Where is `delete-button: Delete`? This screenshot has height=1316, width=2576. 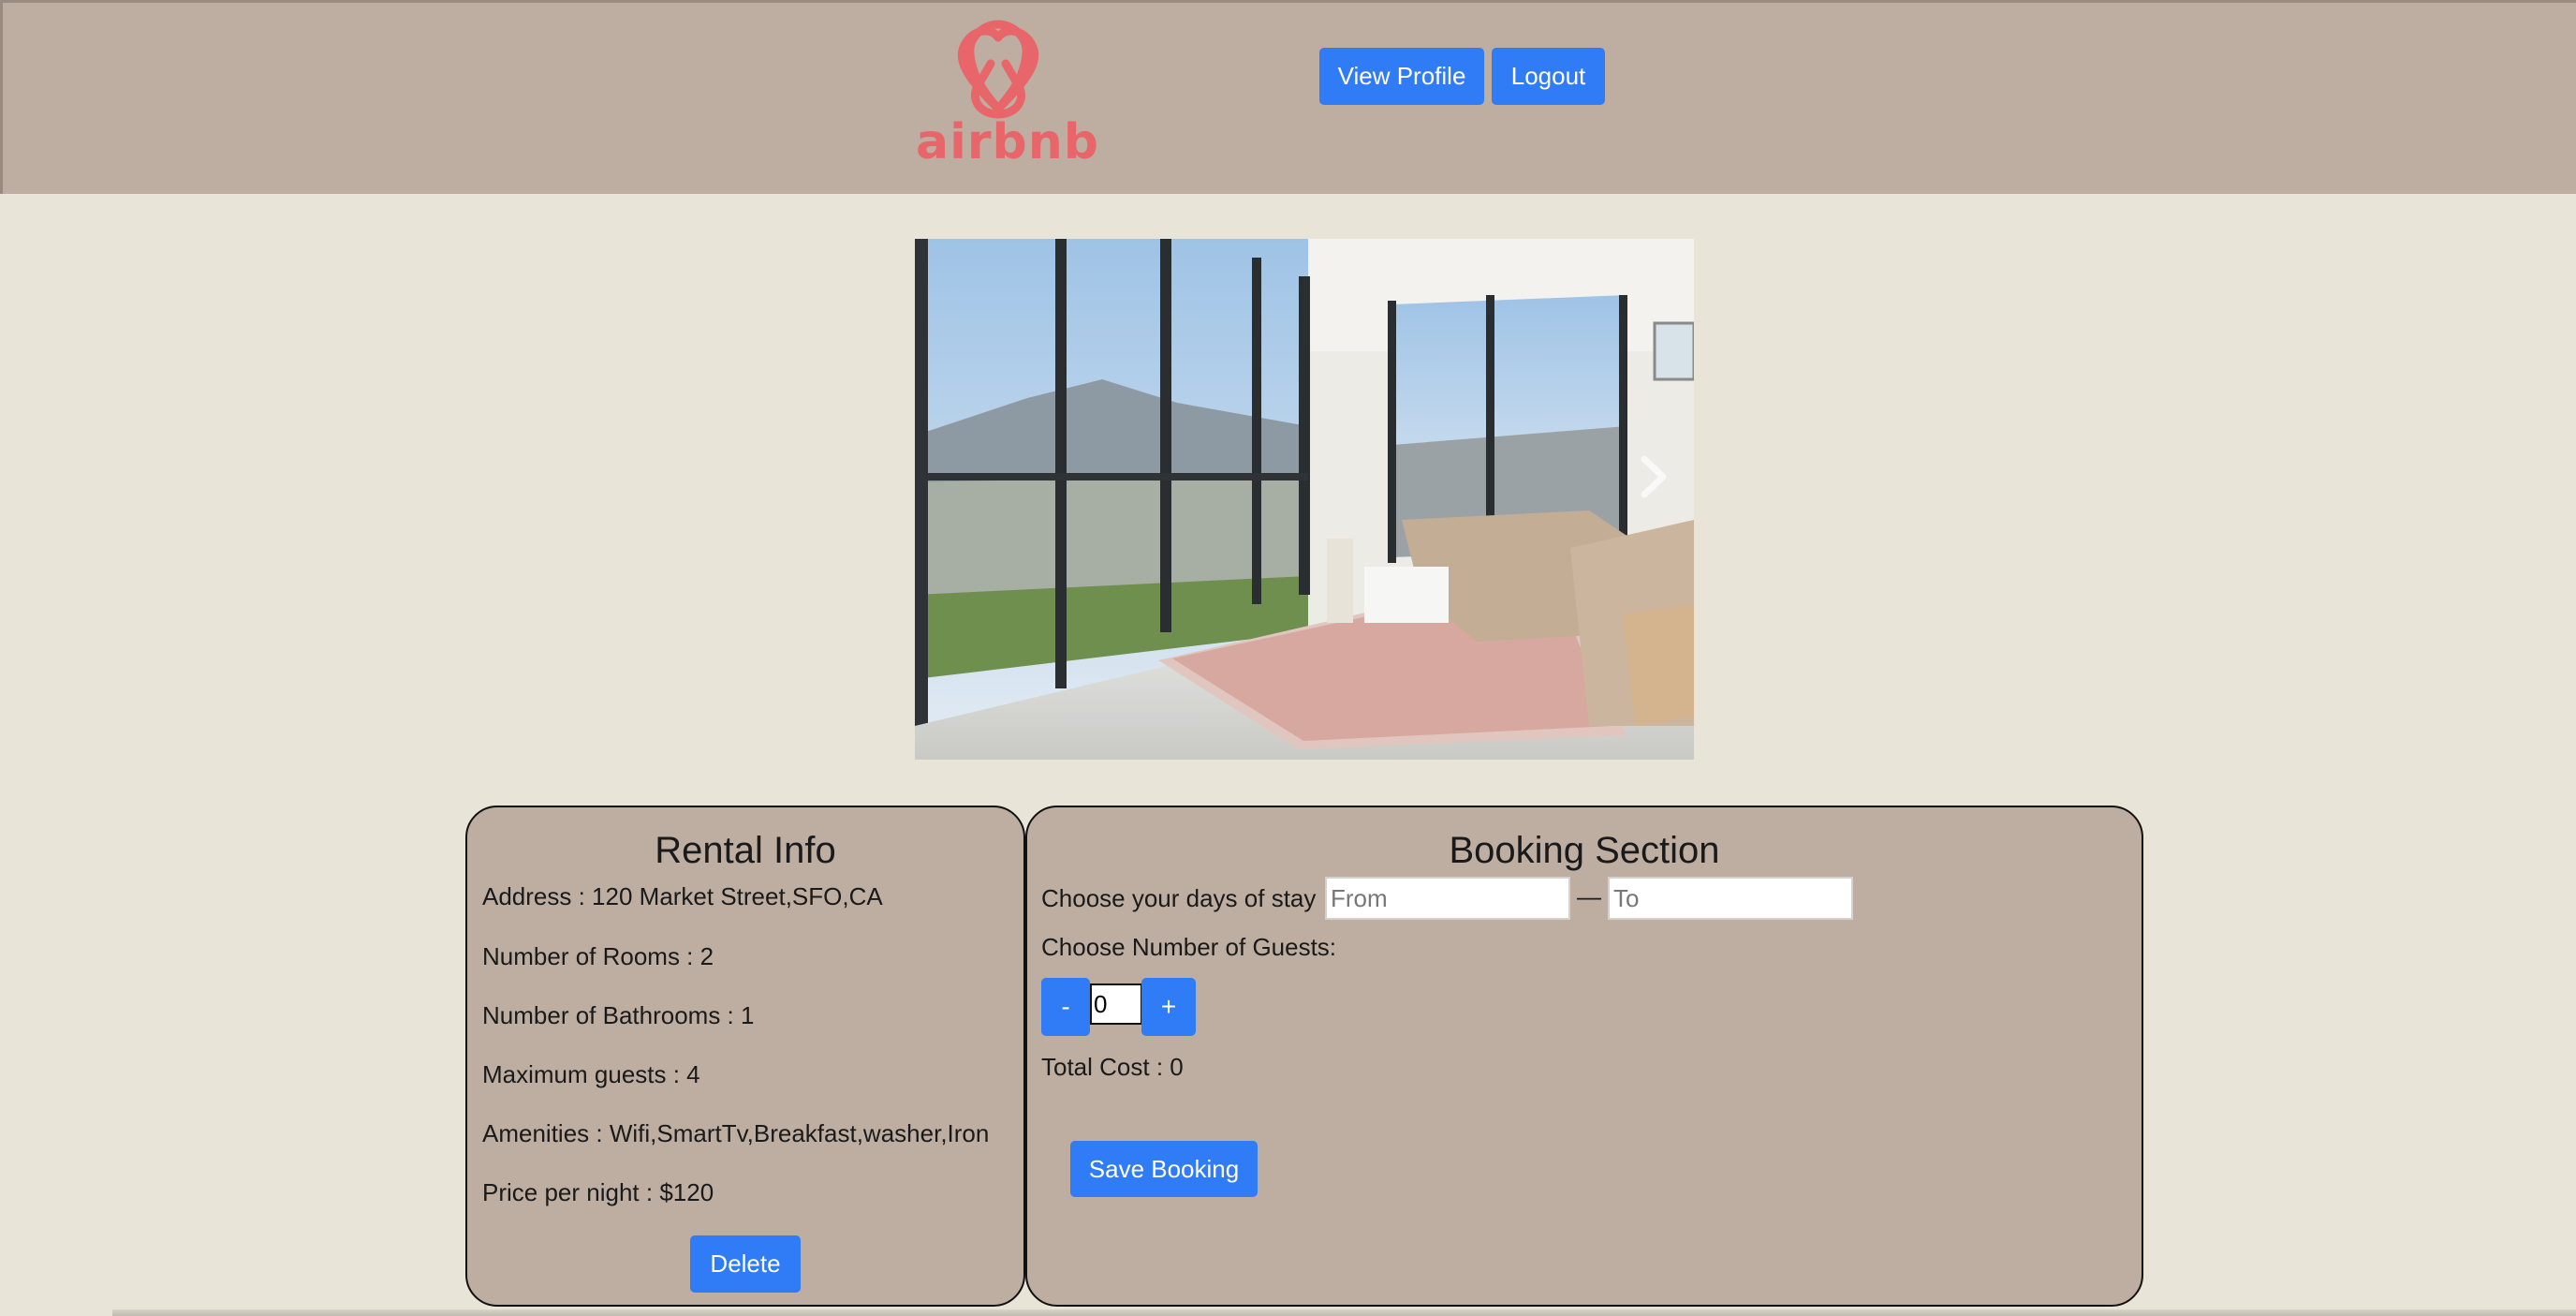 delete-button: Delete is located at coordinates (745, 1264).